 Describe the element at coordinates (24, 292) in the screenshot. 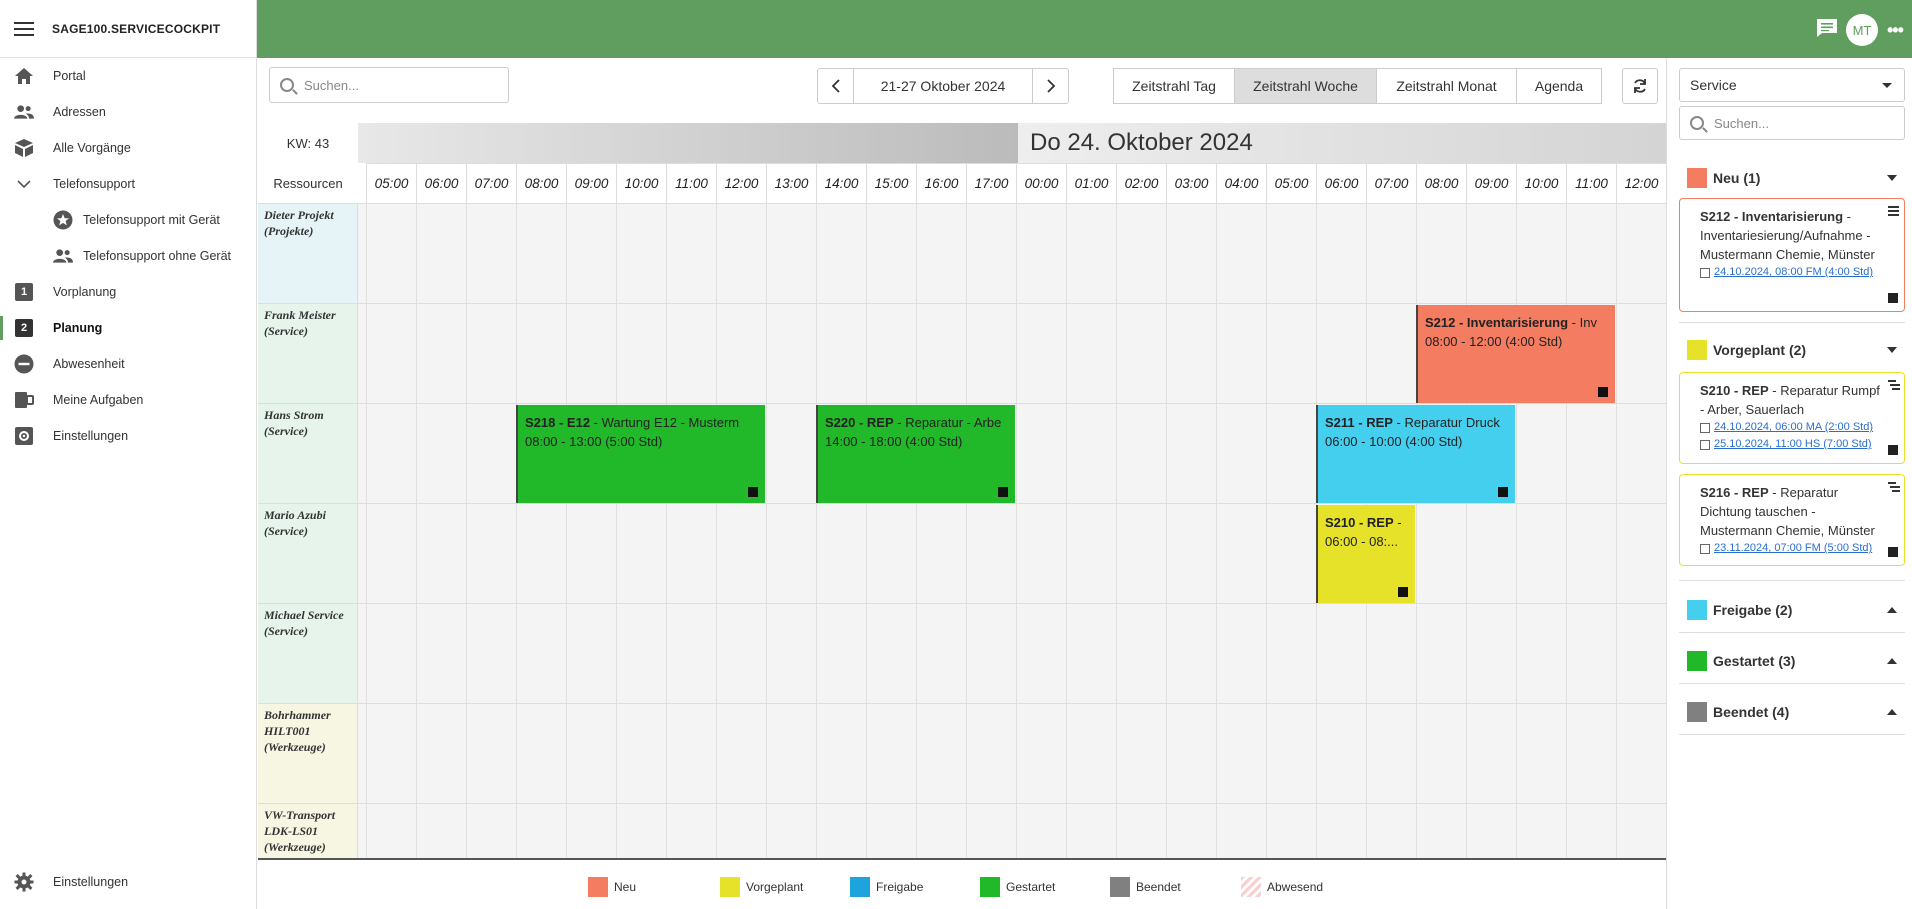

I see `number-badge: 1` at that location.